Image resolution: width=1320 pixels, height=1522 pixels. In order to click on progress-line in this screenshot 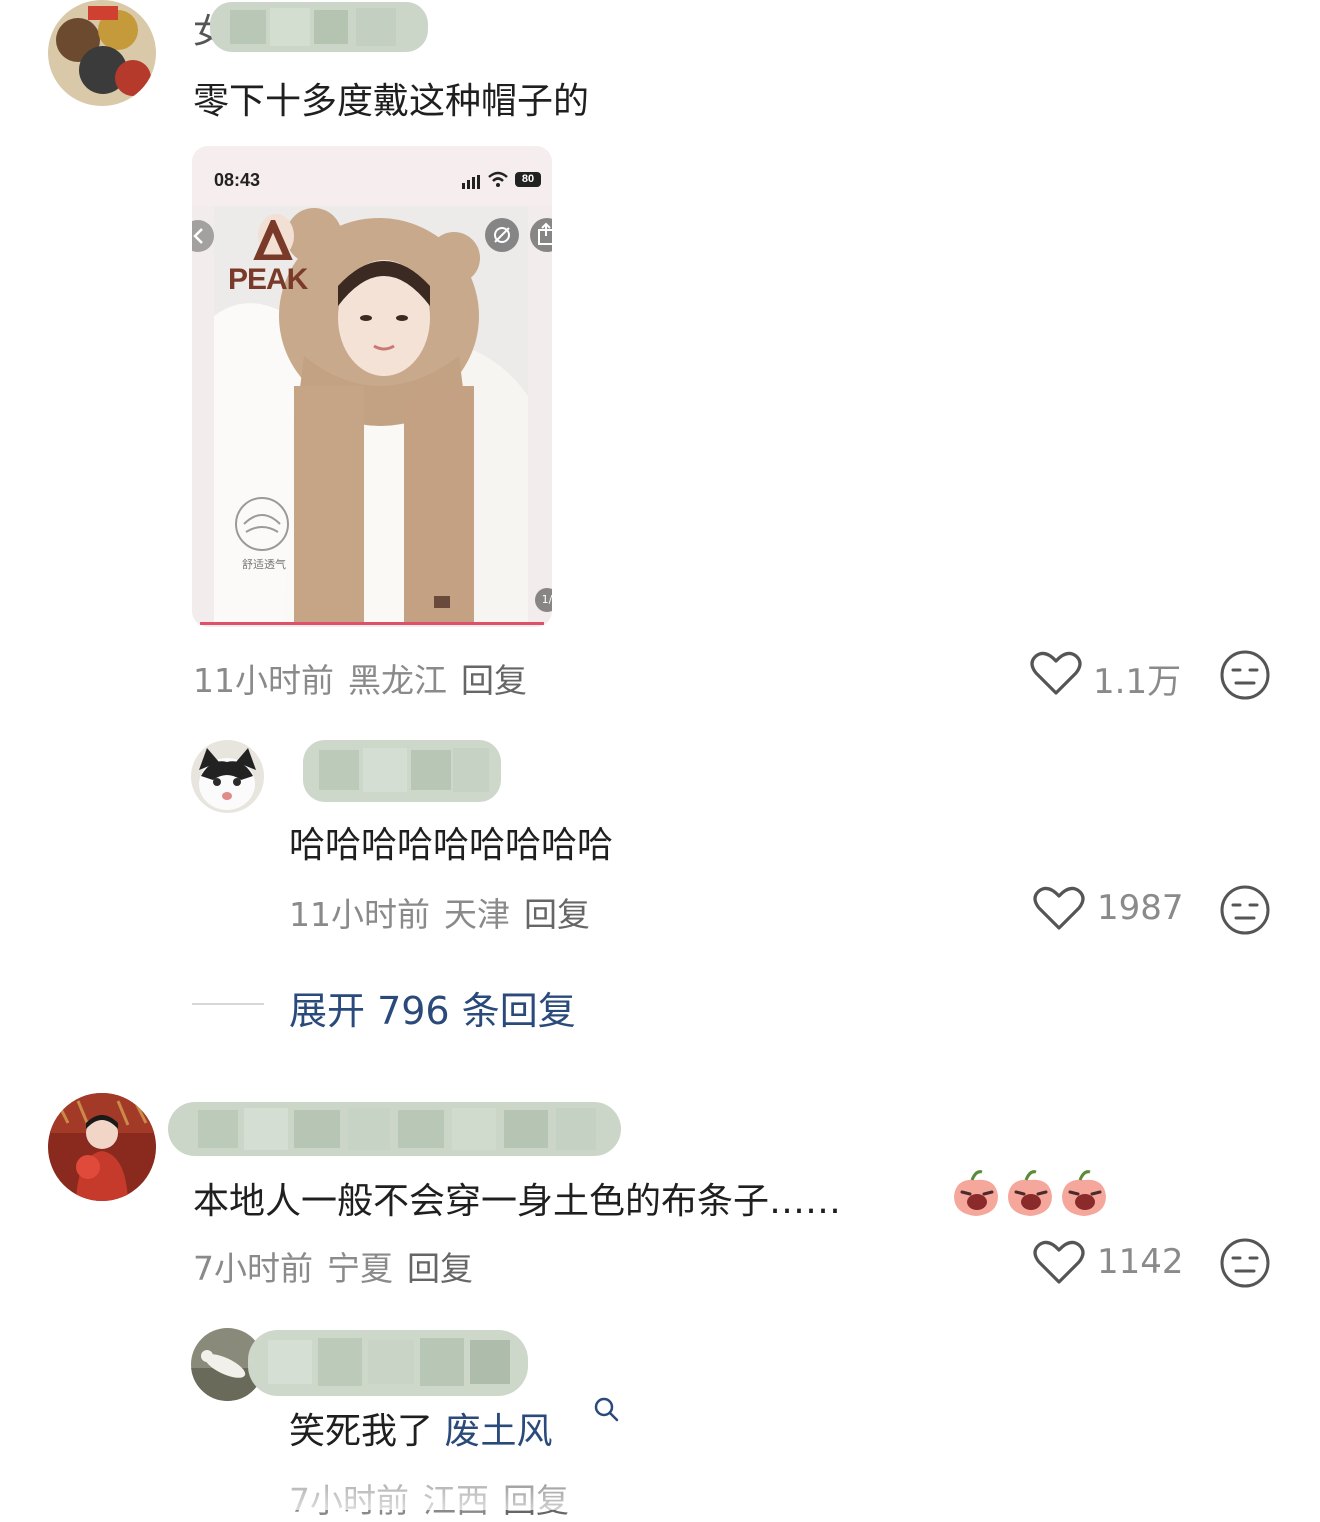, I will do `click(372, 623)`.